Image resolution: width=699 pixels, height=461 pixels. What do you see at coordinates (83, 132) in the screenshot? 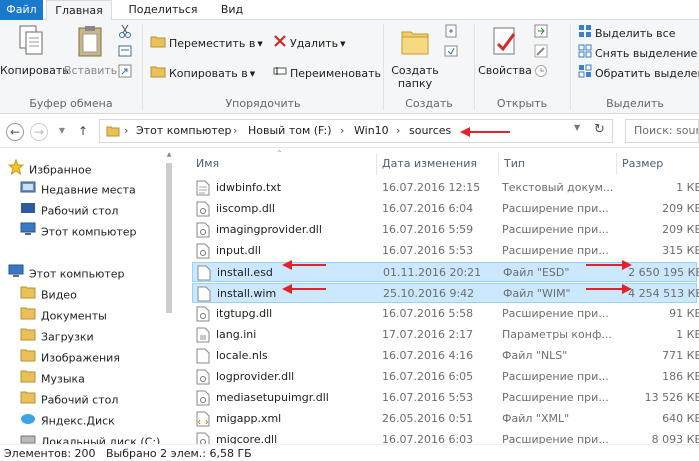
I see `up-button: ↑` at bounding box center [83, 132].